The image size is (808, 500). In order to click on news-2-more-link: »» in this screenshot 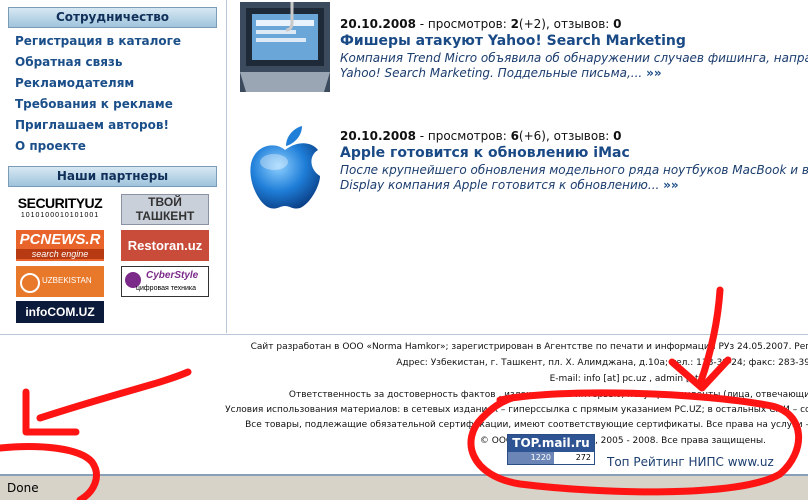, I will do `click(671, 185)`.